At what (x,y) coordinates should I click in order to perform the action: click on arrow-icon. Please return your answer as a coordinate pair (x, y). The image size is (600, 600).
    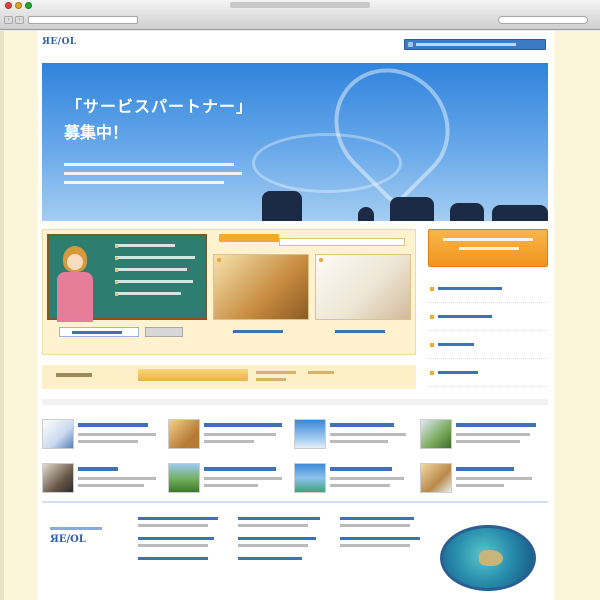
    Looking at the image, I should click on (410, 44).